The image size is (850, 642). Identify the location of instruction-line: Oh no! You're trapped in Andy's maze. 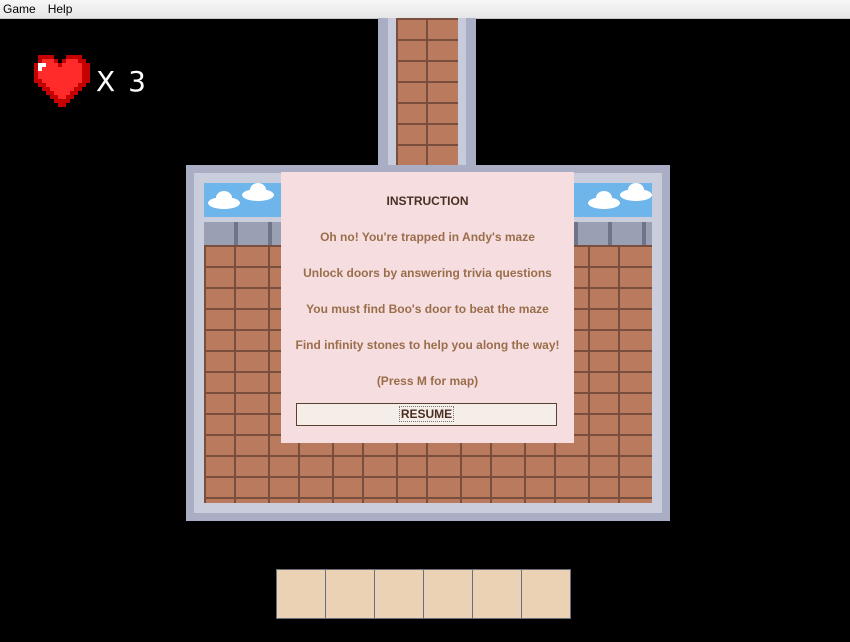
(427, 237).